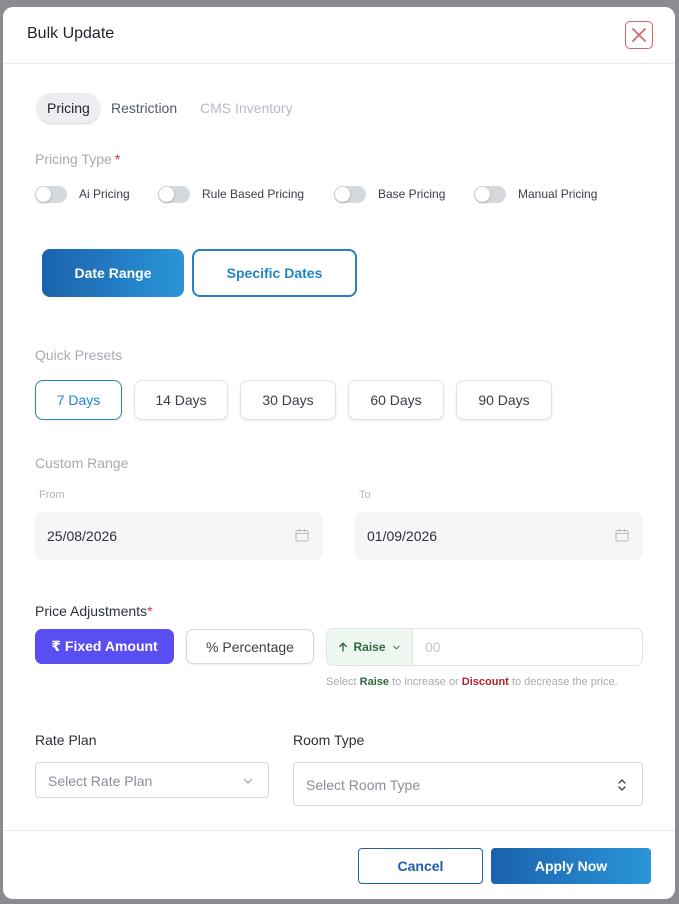 Image resolution: width=679 pixels, height=904 pixels. I want to click on tab-restriction: Restriction, so click(144, 108).